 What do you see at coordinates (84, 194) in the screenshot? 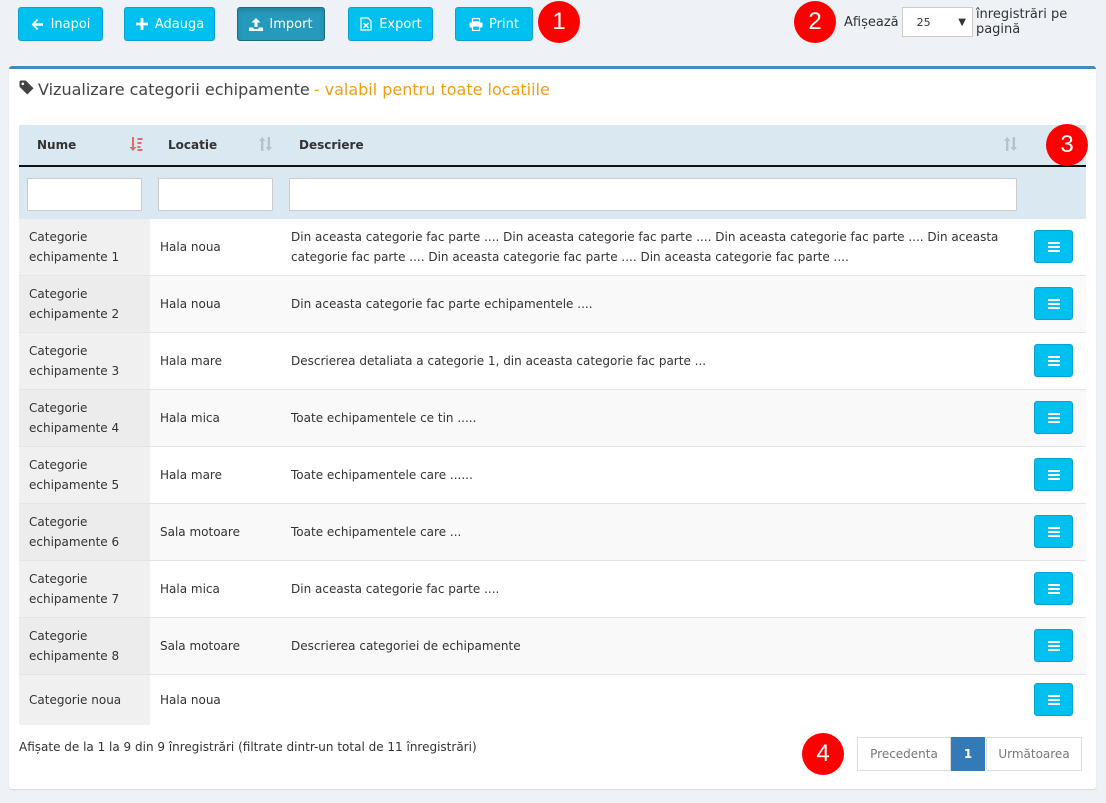
I see `filter-nume-input` at bounding box center [84, 194].